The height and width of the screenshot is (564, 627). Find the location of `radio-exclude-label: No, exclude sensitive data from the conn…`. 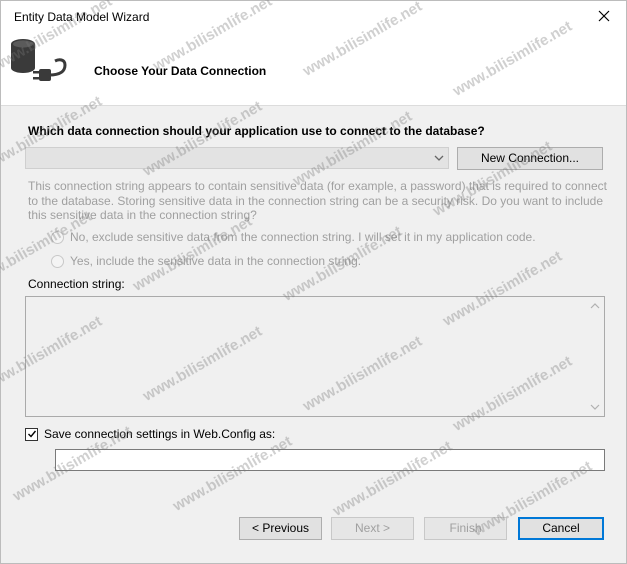

radio-exclude-label: No, exclude sensitive data from the conn… is located at coordinates (303, 237).